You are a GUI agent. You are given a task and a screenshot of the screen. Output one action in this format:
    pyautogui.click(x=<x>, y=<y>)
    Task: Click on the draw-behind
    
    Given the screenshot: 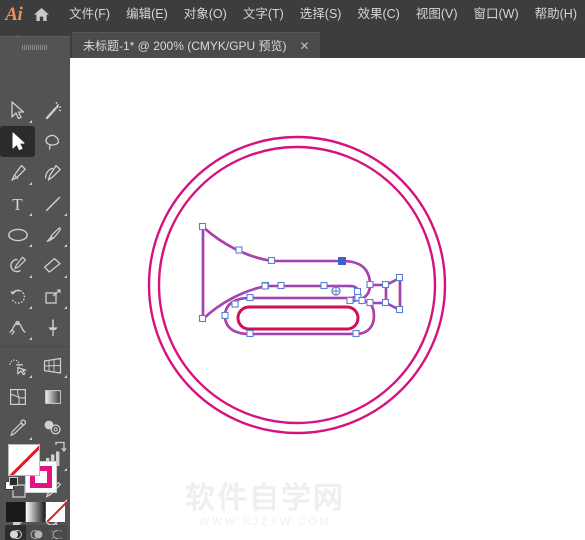 What is the action you would take?
    pyautogui.click(x=36, y=532)
    